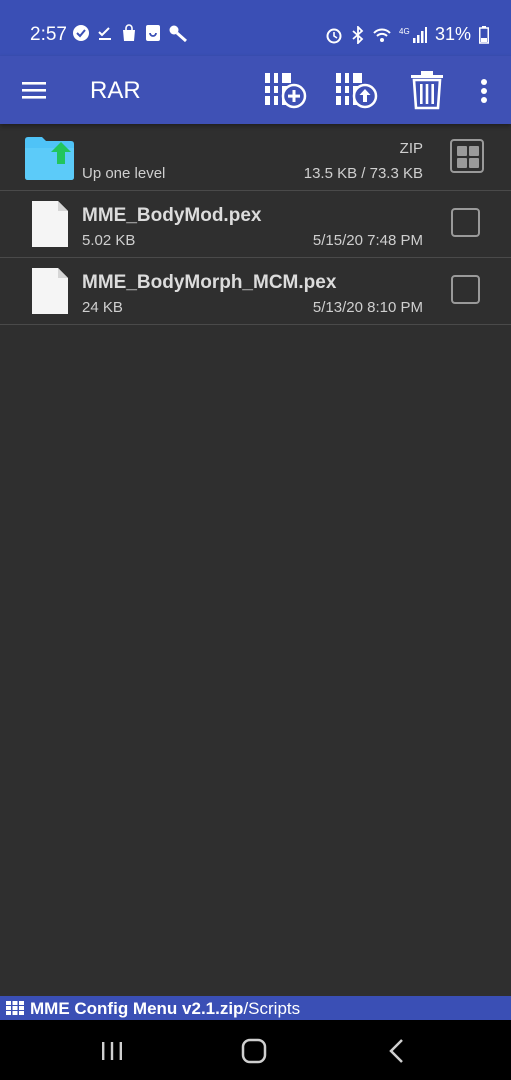  Describe the element at coordinates (34, 90) in the screenshot. I see `menu-icon` at that location.